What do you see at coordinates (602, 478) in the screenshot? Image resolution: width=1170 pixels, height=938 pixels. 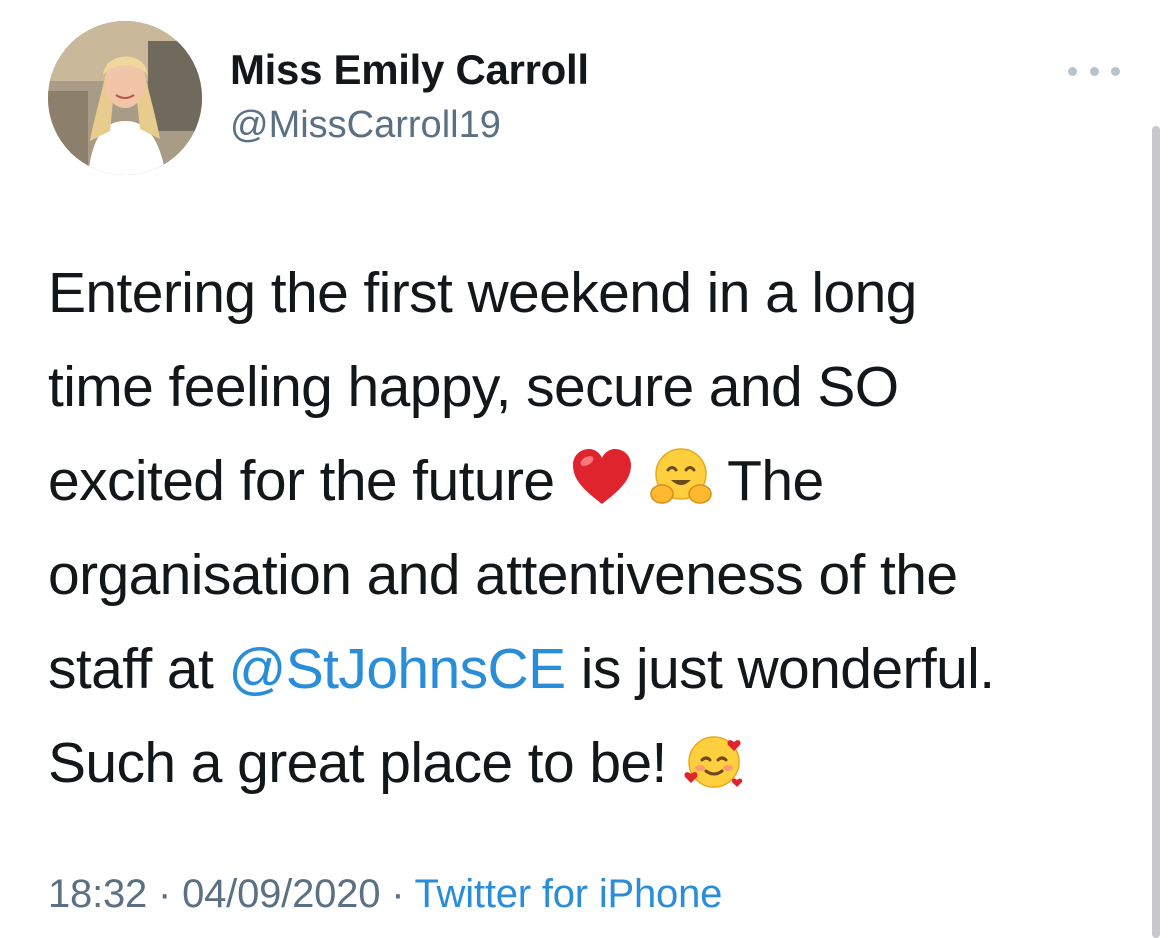 I see `red-heart-icon` at bounding box center [602, 478].